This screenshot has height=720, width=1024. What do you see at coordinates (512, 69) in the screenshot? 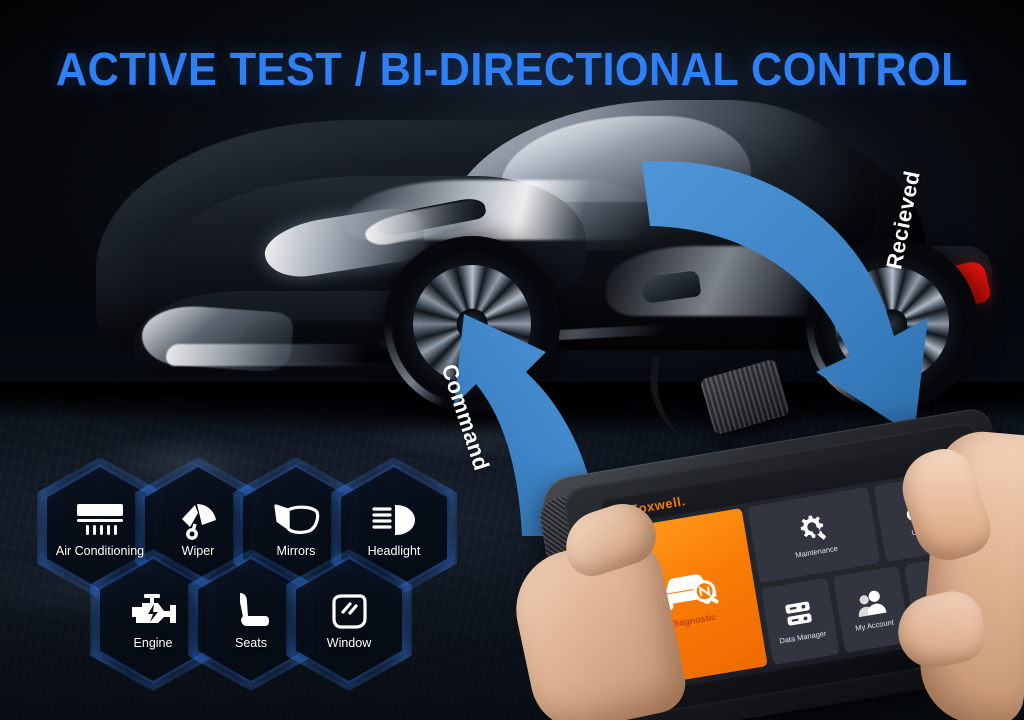
I see `page-title: ACTIVE TEST / BI-DIRECTIONAL CONTROL` at bounding box center [512, 69].